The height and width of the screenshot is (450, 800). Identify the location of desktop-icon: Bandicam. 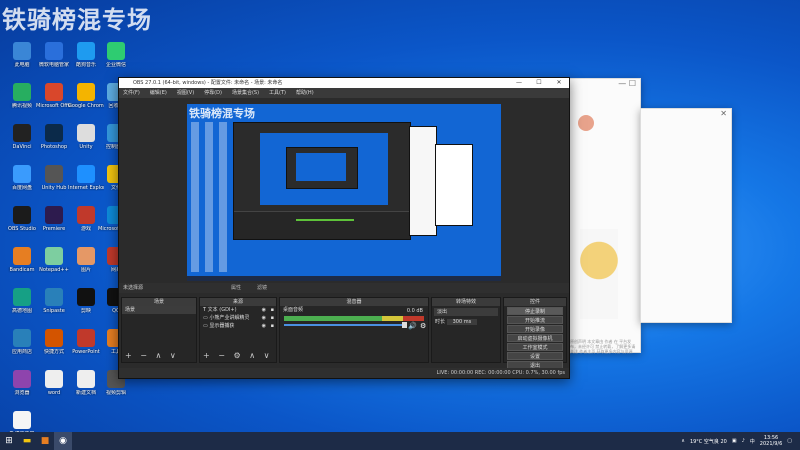
(22, 266).